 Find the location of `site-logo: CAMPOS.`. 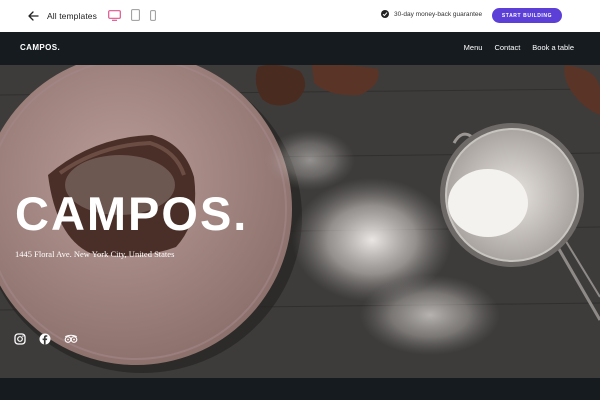

site-logo: CAMPOS. is located at coordinates (40, 47).